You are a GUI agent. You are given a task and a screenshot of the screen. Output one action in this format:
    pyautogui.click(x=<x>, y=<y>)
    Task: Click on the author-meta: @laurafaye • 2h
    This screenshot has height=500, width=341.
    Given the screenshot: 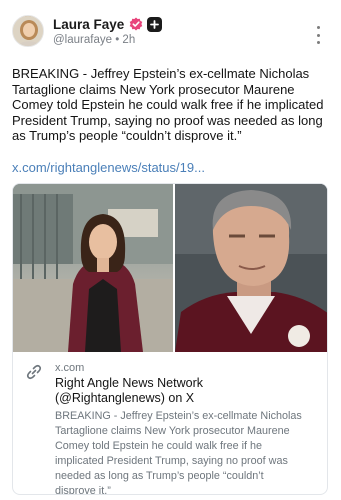 What is the action you would take?
    pyautogui.click(x=107, y=40)
    